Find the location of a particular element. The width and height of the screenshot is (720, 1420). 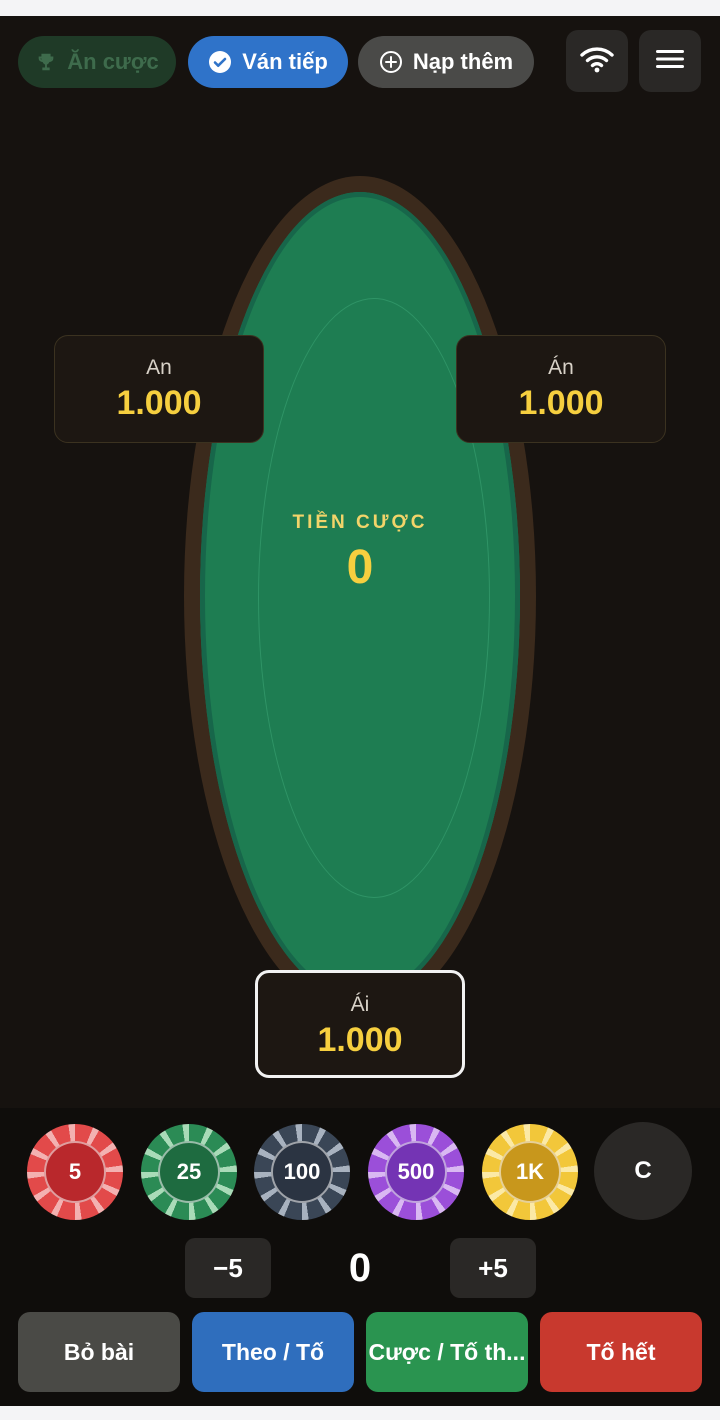

player-seat-self: Ái 1.000 is located at coordinates (360, 1024).